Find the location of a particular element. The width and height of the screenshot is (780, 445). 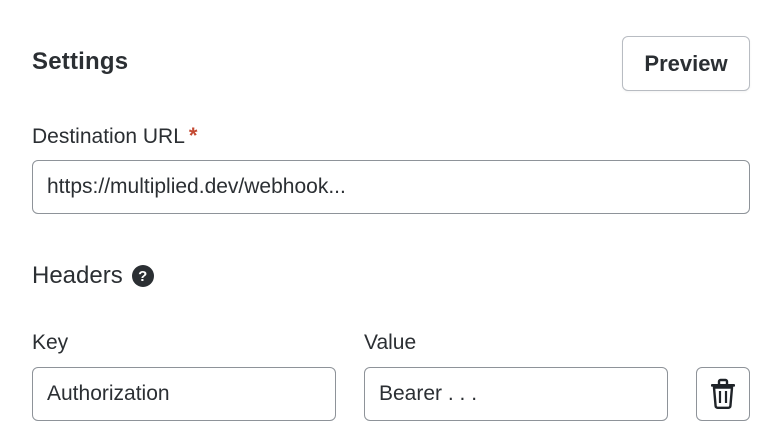

preview-button: Preview is located at coordinates (686, 63).